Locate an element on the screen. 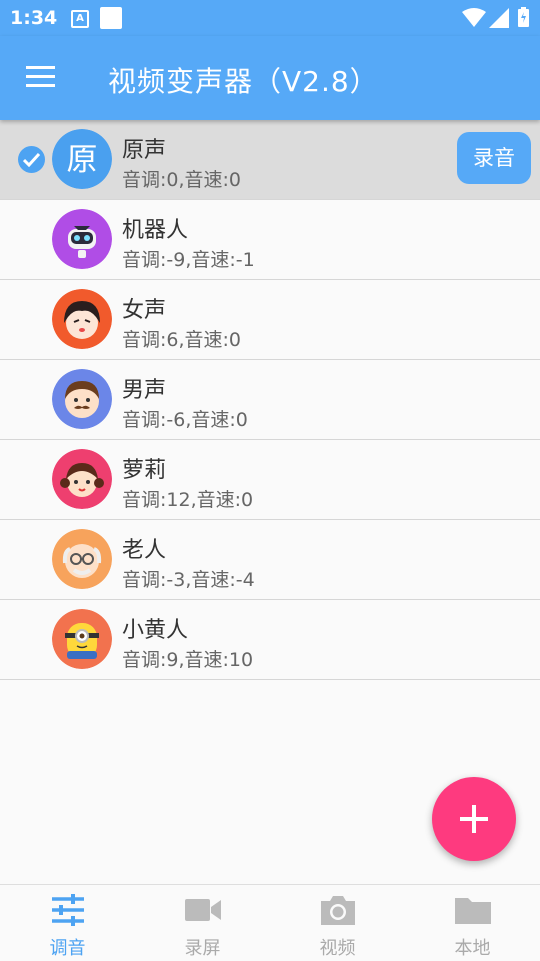  voice-name: 机器人 is located at coordinates (155, 230).